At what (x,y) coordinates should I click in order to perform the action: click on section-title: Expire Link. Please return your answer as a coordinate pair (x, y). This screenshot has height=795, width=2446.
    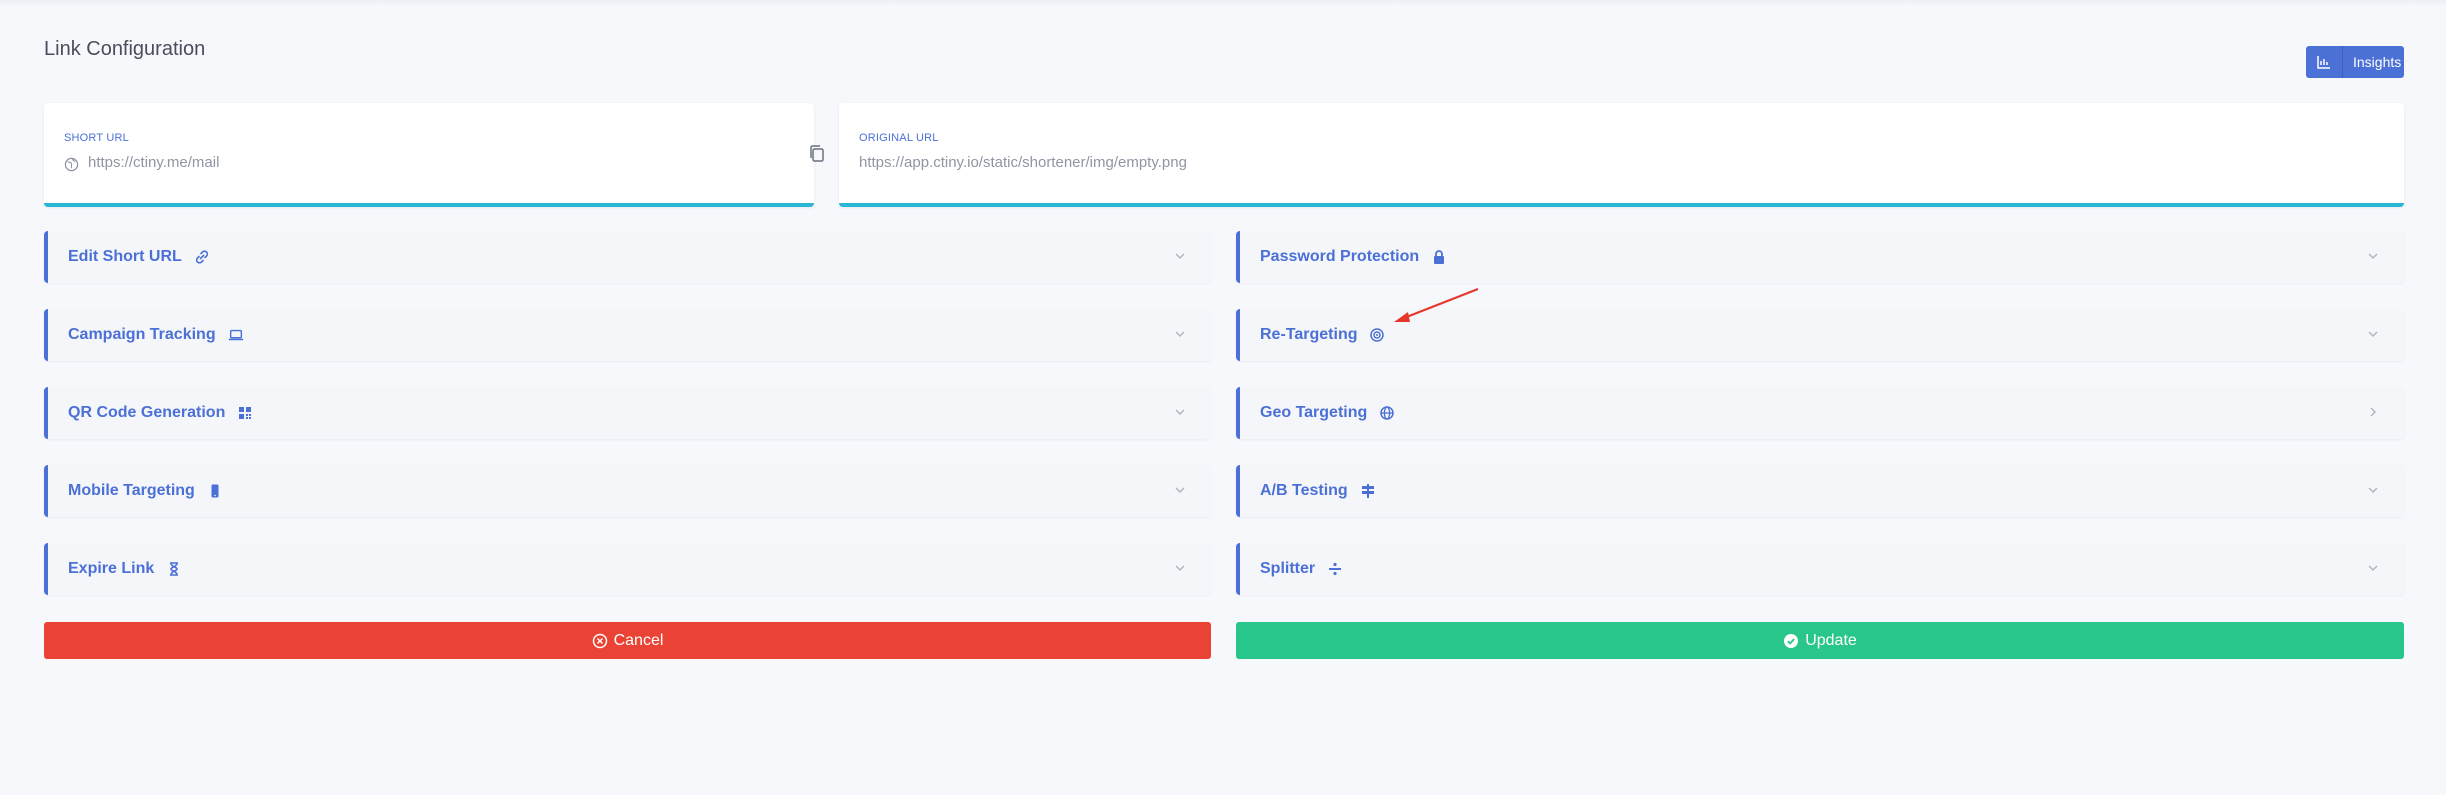
    Looking at the image, I should click on (111, 568).